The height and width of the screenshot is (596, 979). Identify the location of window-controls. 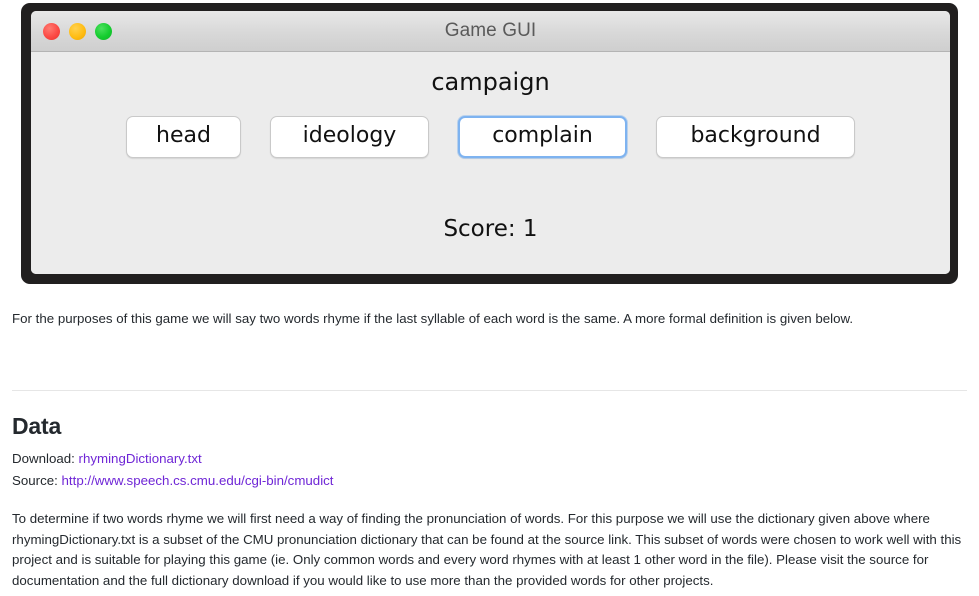
(77, 31).